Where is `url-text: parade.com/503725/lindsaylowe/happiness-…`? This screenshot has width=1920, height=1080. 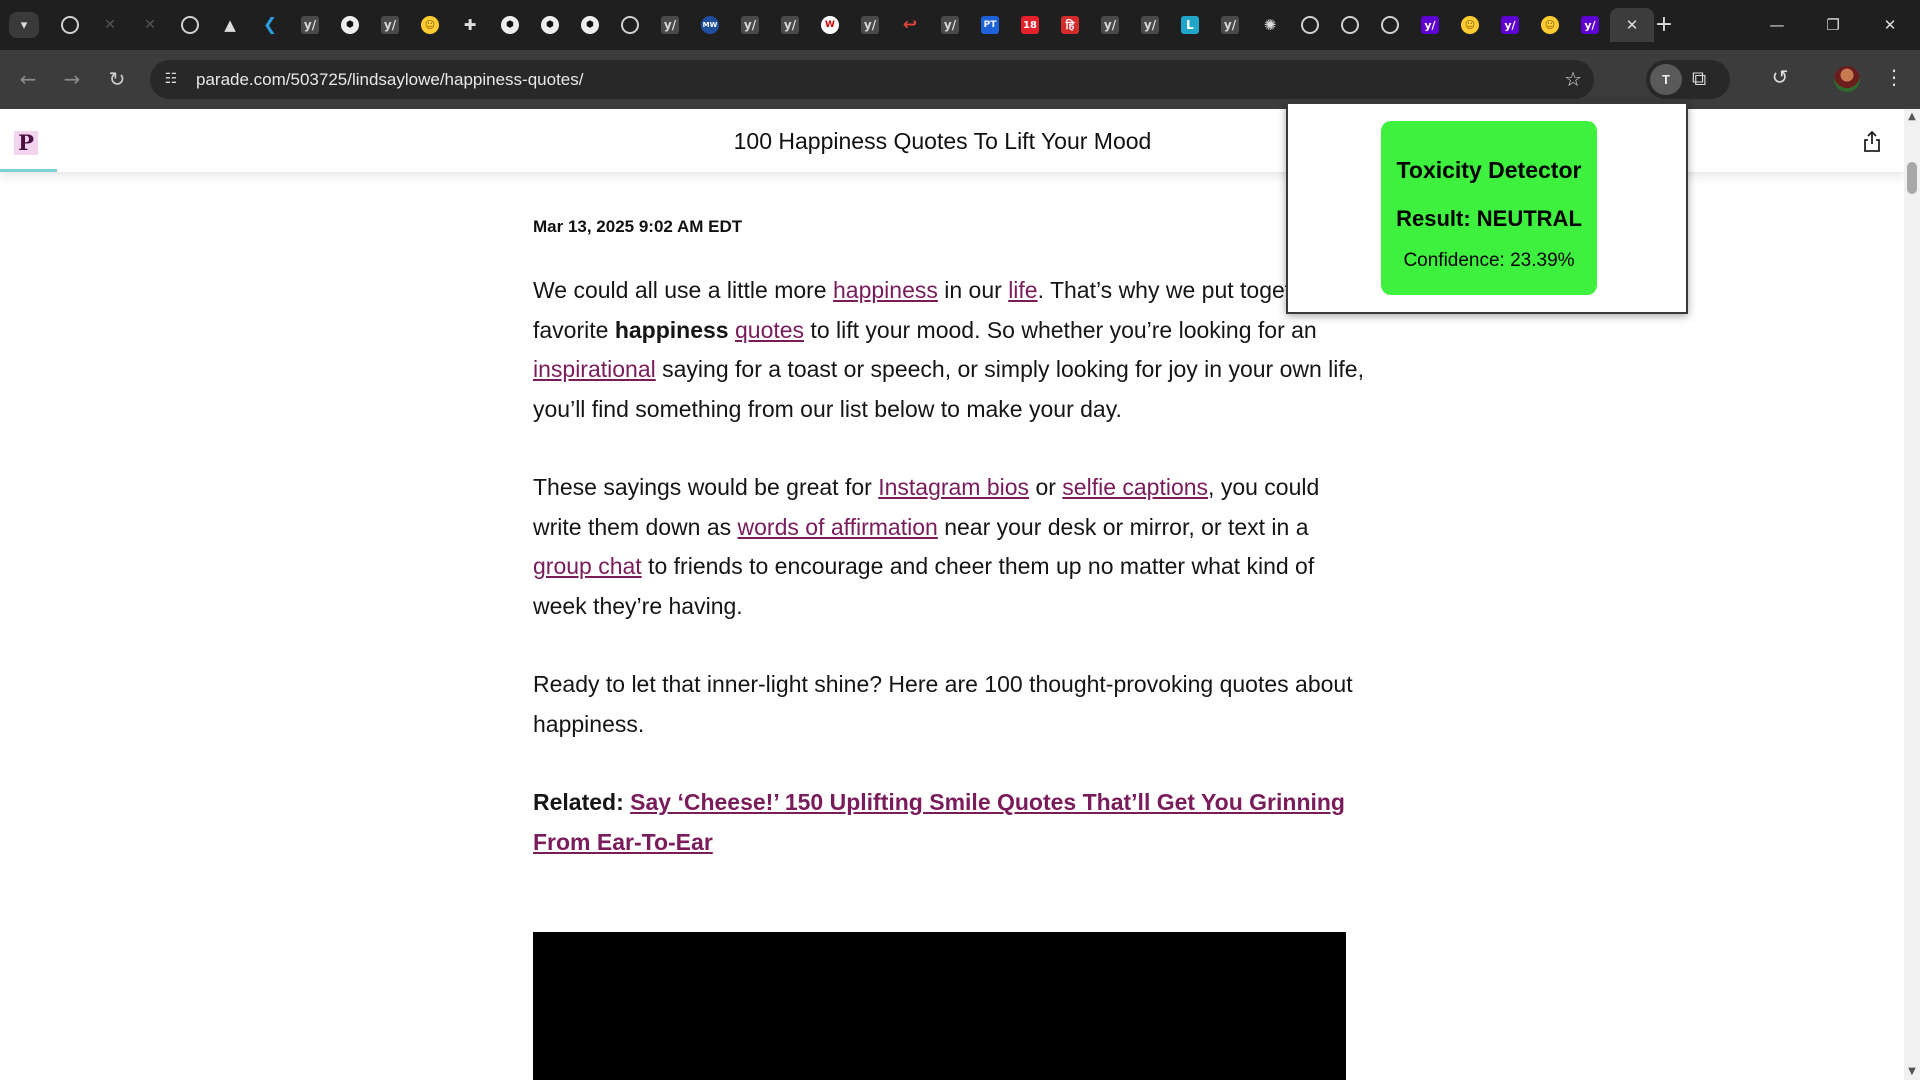
url-text: parade.com/503725/lindsaylowe/happiness-… is located at coordinates (389, 80).